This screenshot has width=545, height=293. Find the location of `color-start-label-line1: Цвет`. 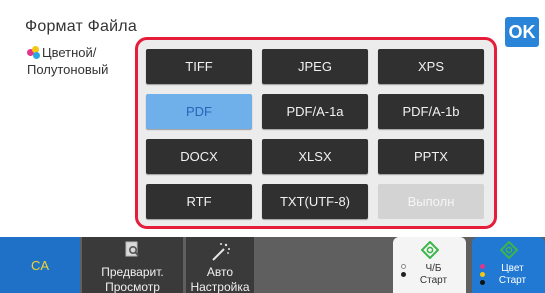

color-start-label-line1: Цвет is located at coordinates (512, 268).